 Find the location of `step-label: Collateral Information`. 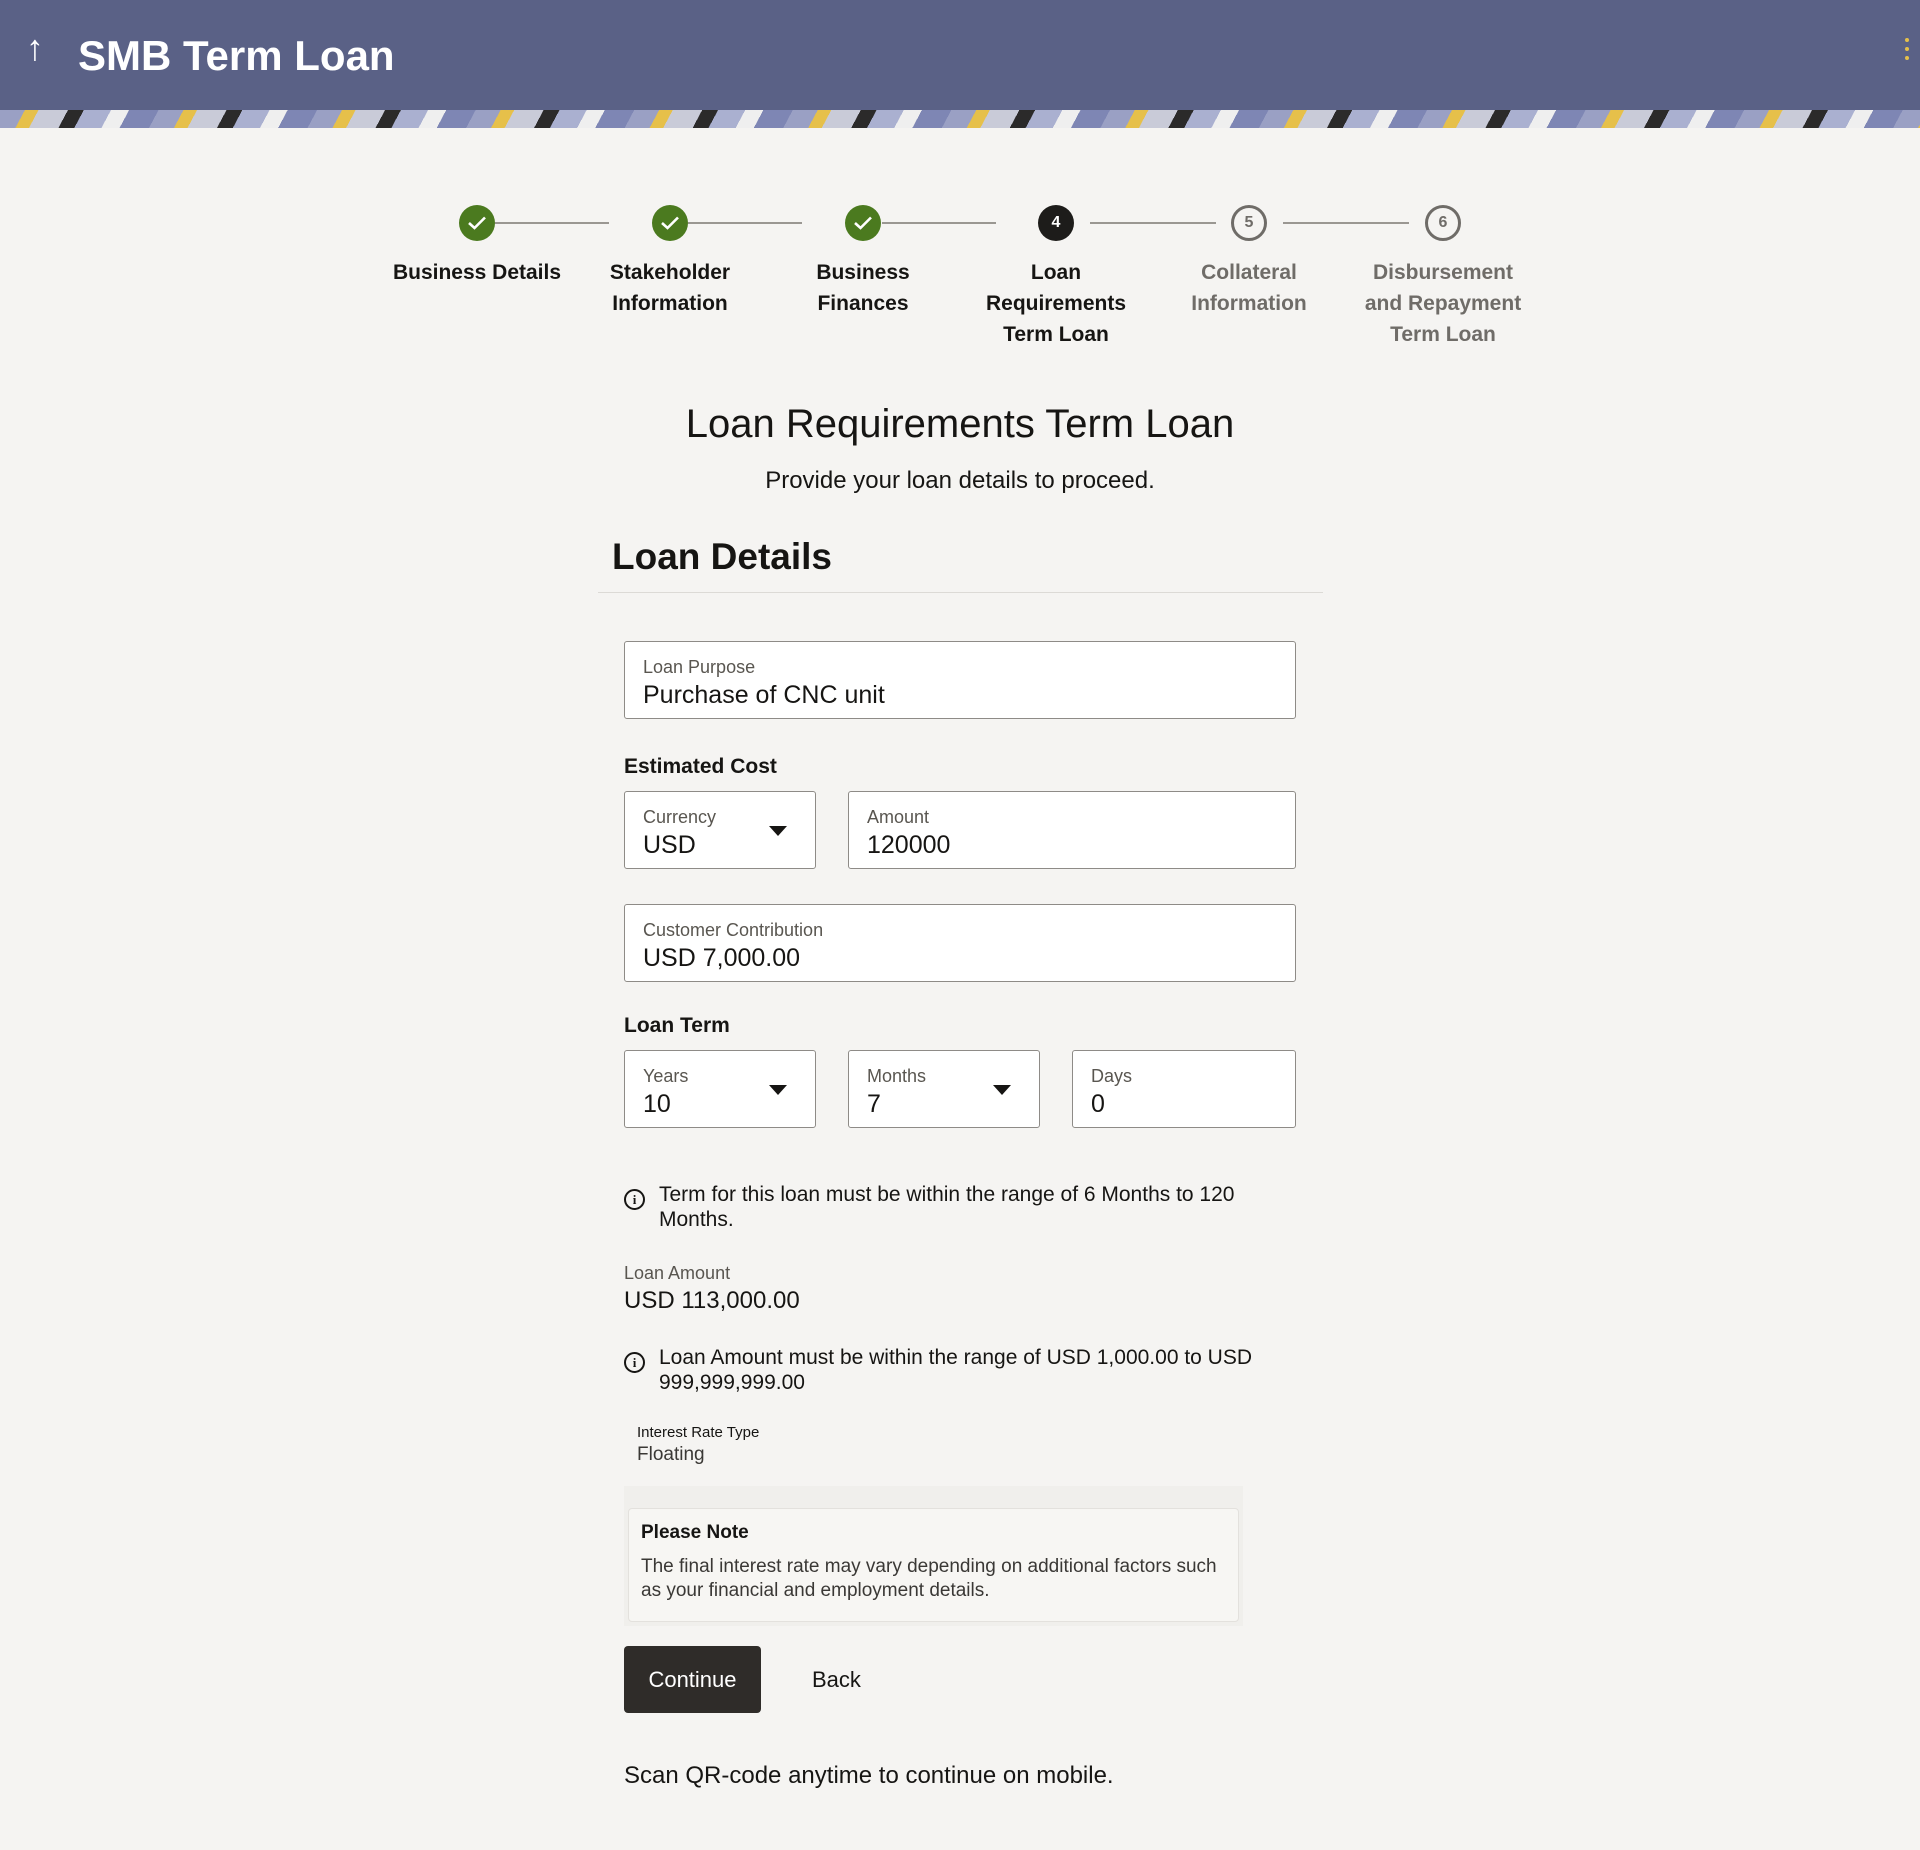

step-label: Collateral Information is located at coordinates (1249, 288).